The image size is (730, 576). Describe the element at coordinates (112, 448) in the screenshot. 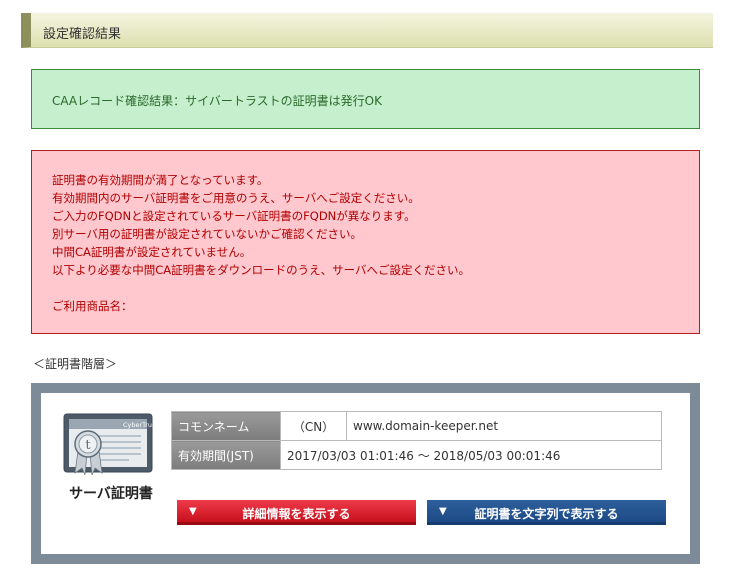

I see `certificate-icon: CyberTrust t` at that location.